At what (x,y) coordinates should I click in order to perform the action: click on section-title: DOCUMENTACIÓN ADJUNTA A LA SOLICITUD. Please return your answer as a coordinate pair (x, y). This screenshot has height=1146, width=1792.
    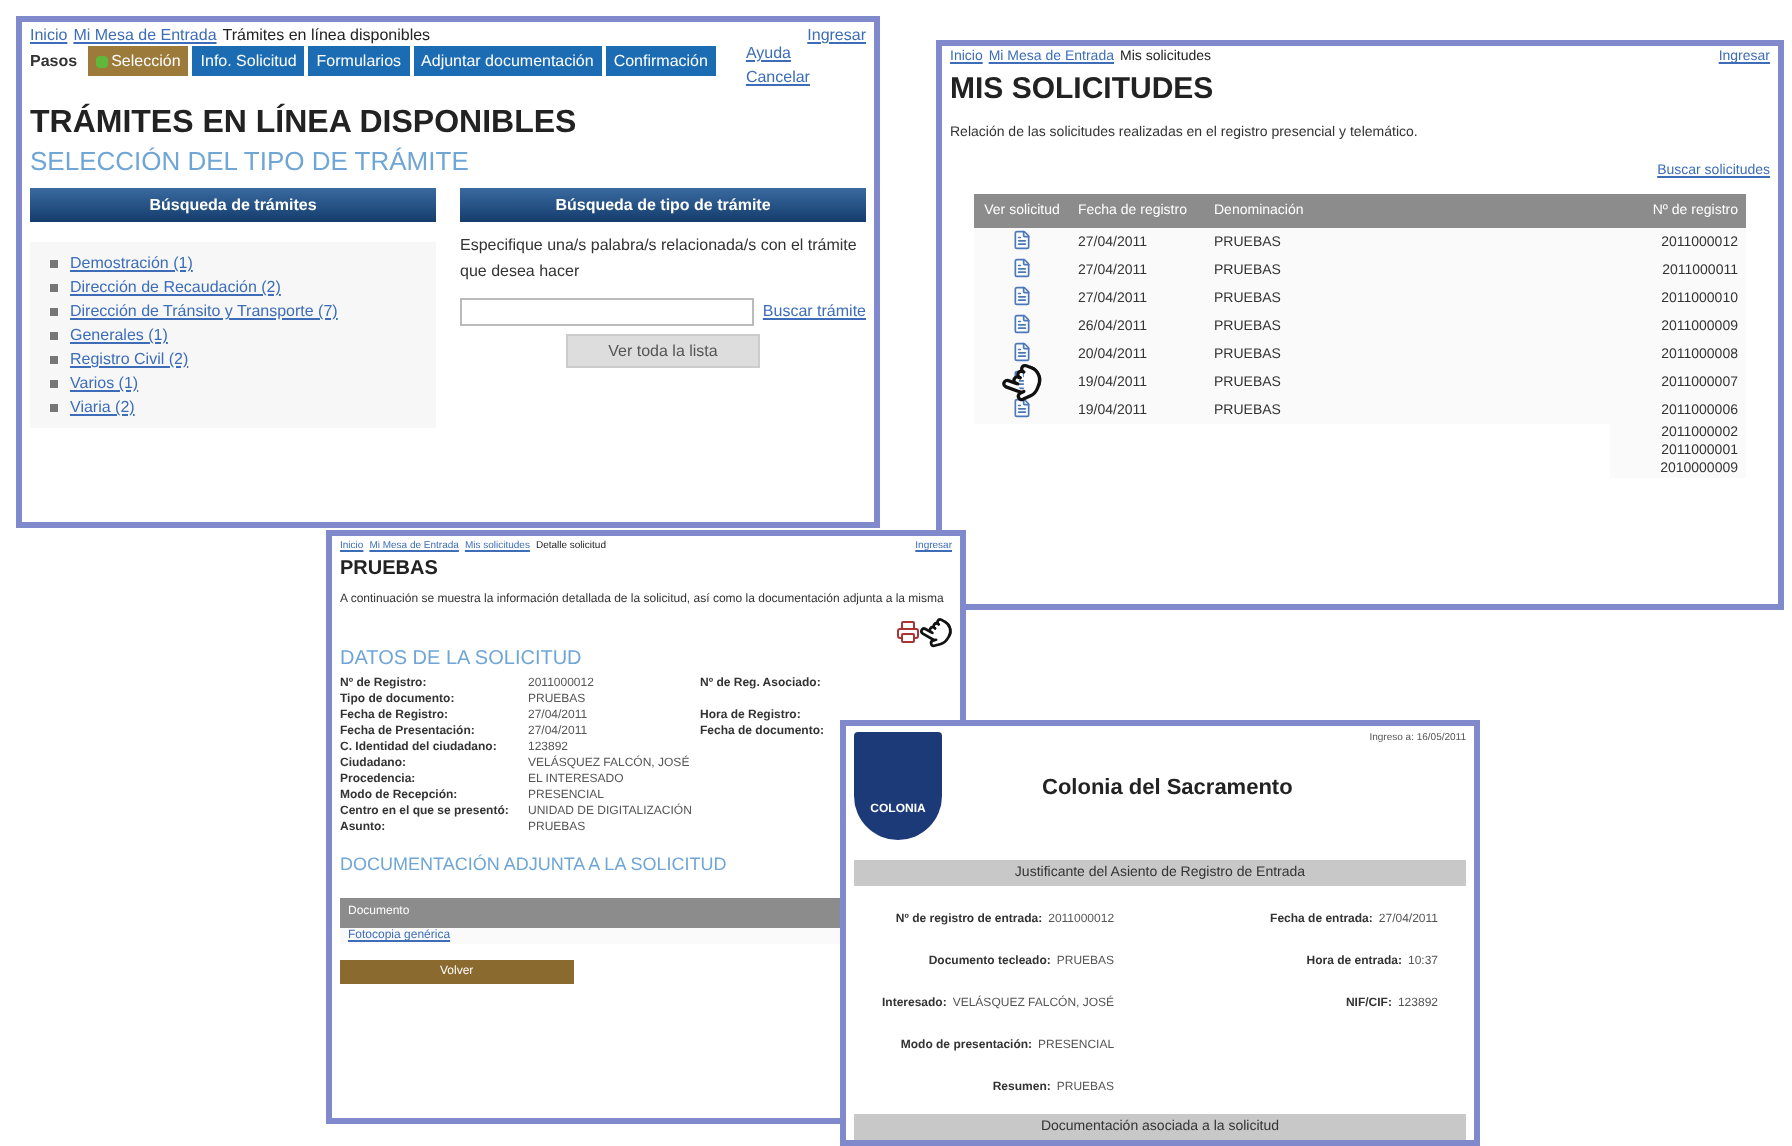
    Looking at the image, I should click on (534, 863).